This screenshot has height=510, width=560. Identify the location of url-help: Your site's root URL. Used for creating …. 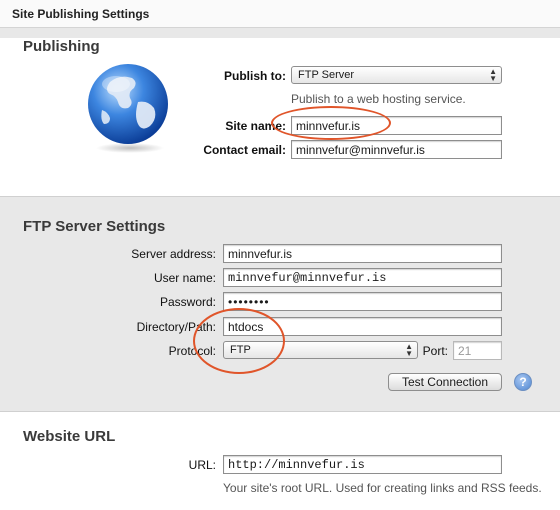
(382, 488).